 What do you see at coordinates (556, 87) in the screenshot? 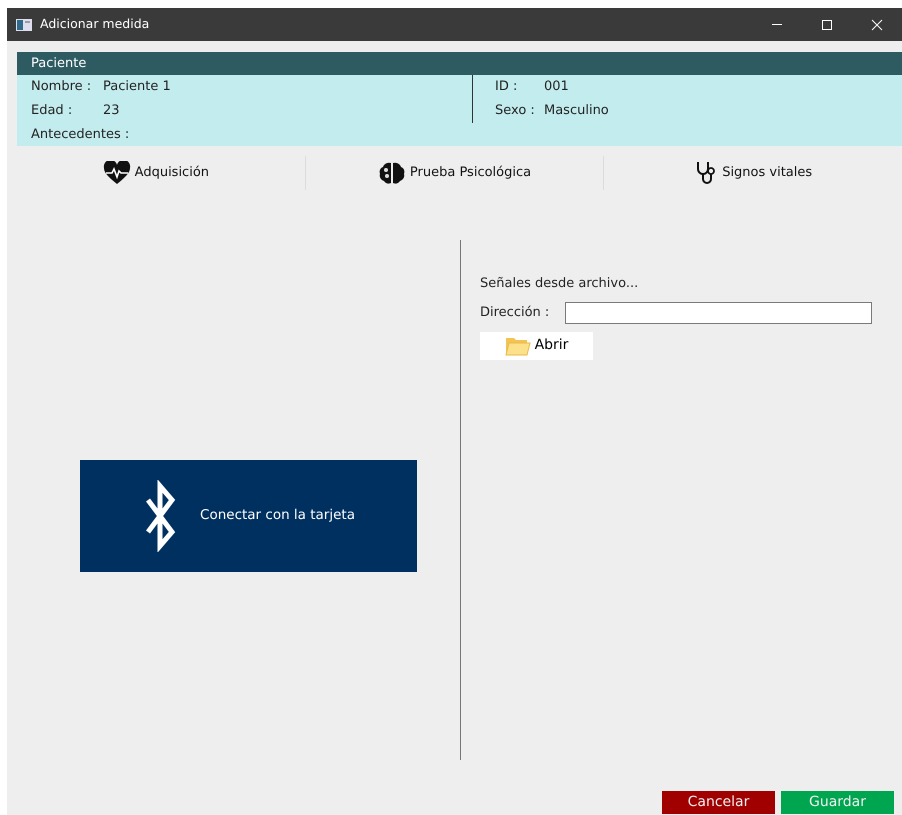
I see `field-value: 001` at bounding box center [556, 87].